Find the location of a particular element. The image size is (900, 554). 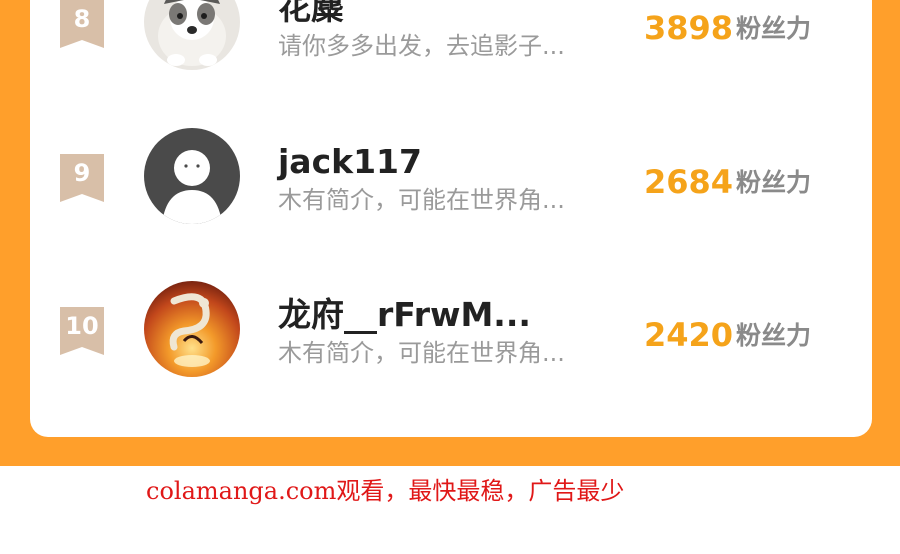

dragon-art-avatar-icon is located at coordinates (192, 329).